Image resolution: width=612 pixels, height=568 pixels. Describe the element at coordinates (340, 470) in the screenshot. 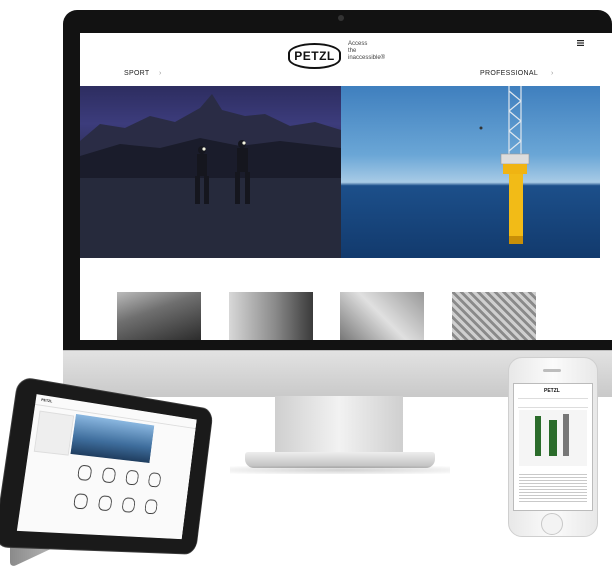

I see `stand-shadow` at that location.